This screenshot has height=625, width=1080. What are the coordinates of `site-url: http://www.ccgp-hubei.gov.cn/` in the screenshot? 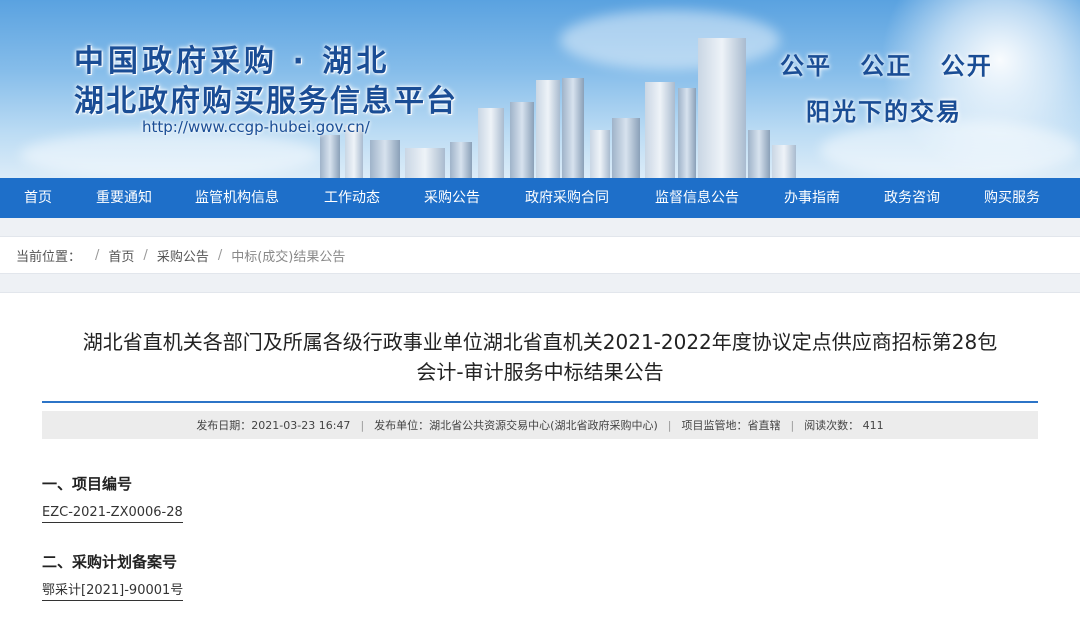 It's located at (256, 127).